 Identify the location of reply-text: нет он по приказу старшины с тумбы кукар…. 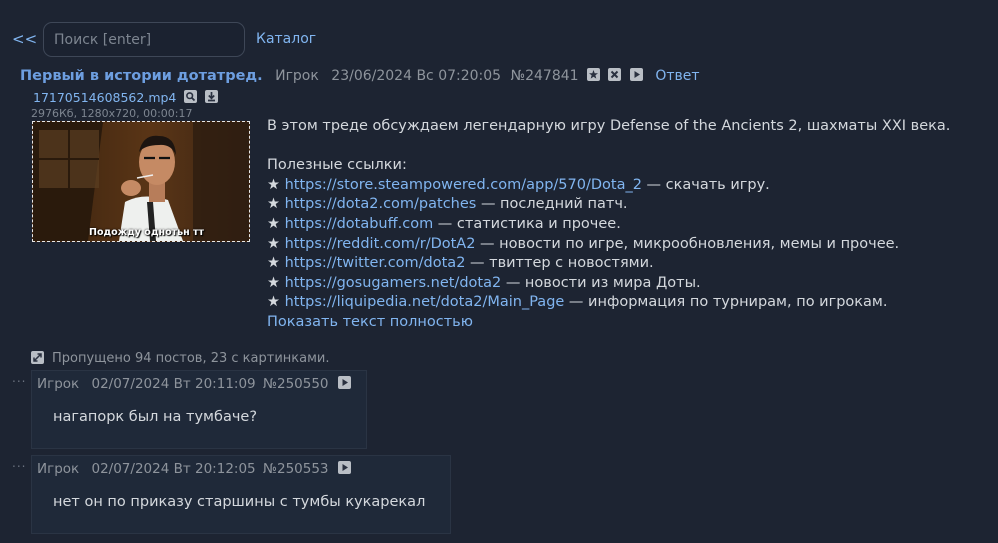
(239, 502).